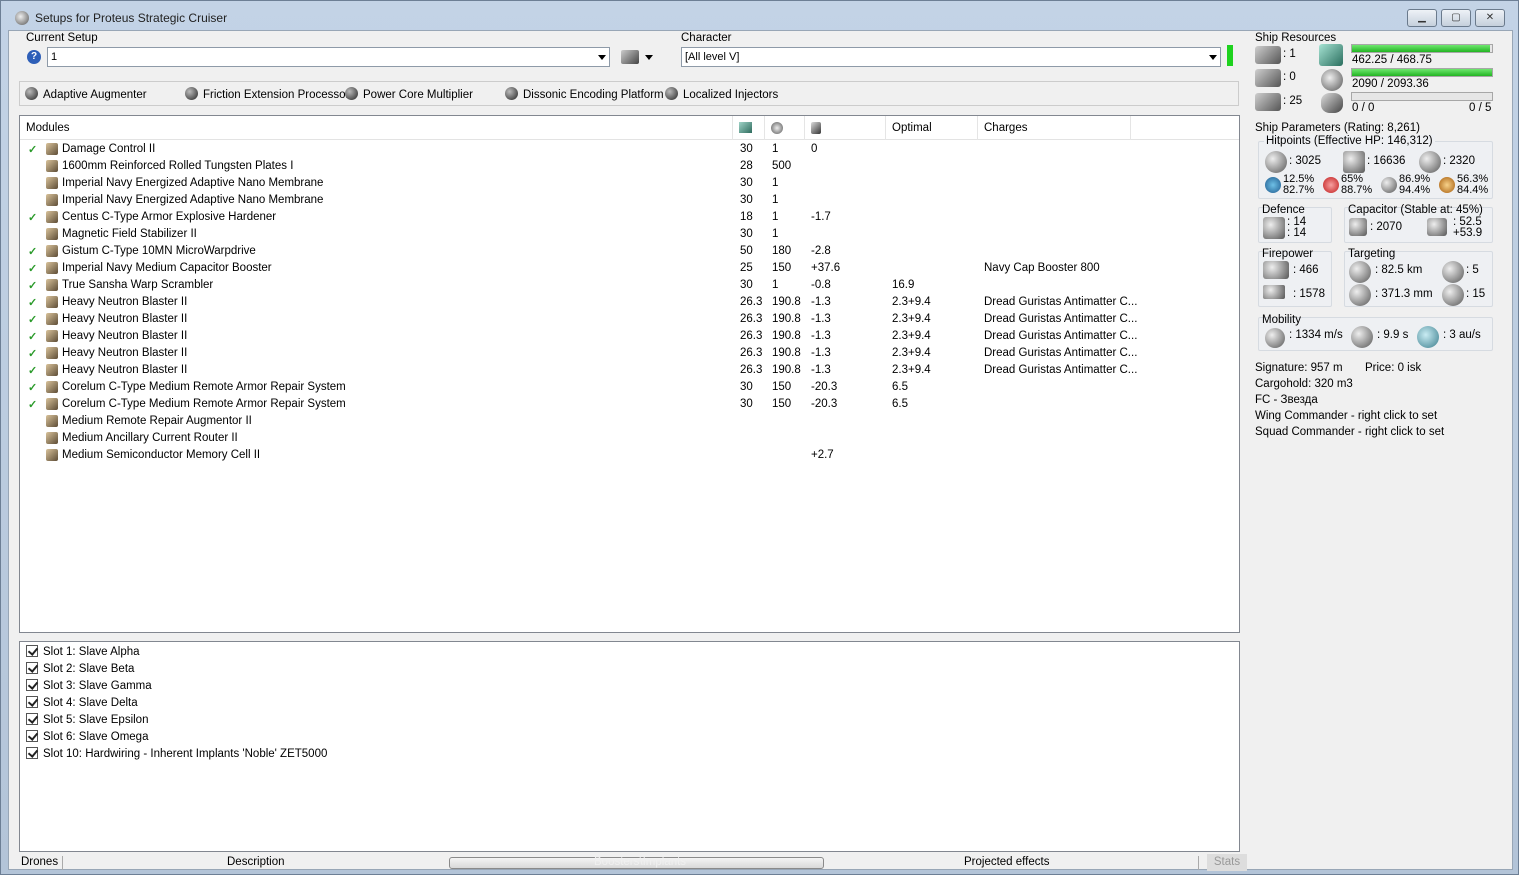 The image size is (1519, 875). Describe the element at coordinates (649, 57) in the screenshot. I see `ship-menu-chevron-icon` at that location.